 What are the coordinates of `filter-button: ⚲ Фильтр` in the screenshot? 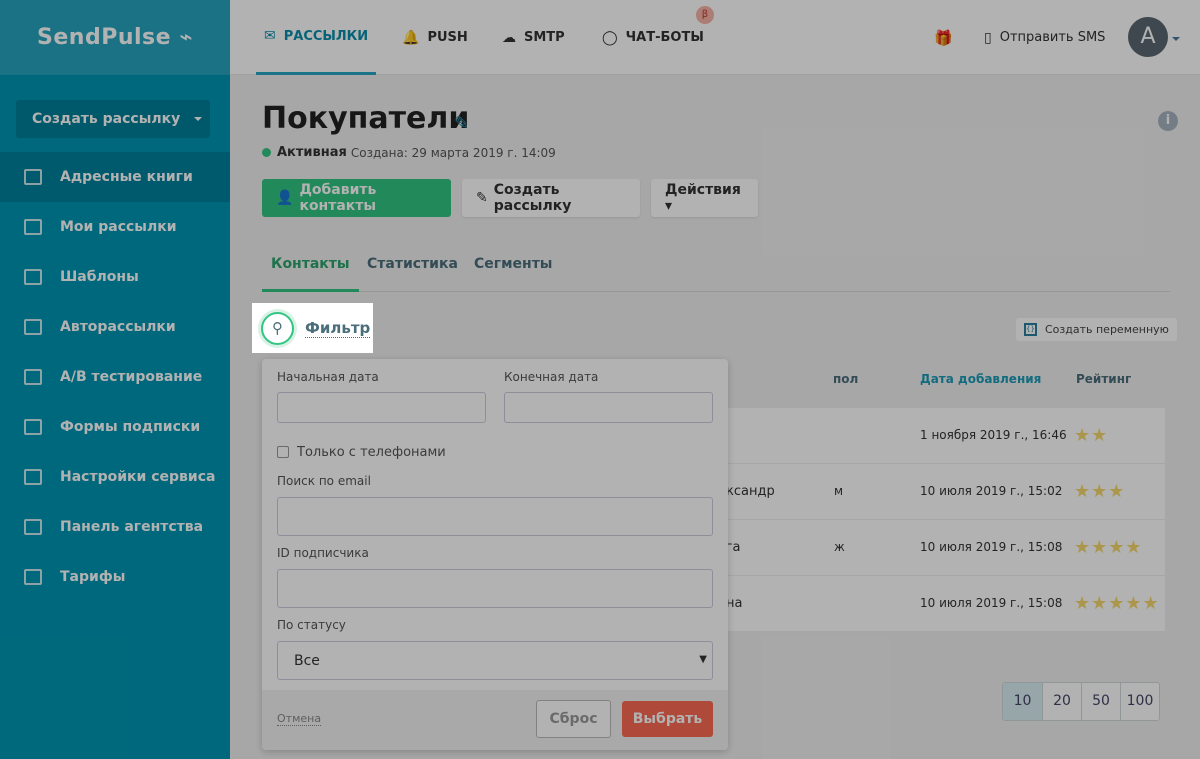 It's located at (312, 328).